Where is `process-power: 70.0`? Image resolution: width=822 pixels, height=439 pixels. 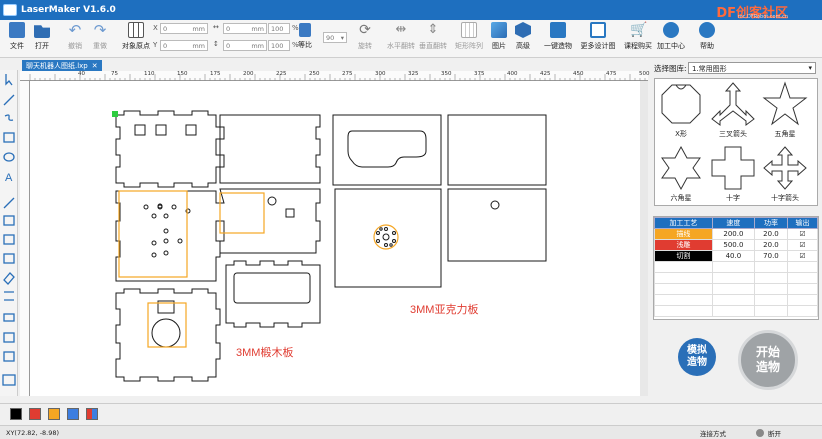 process-power: 70.0 is located at coordinates (771, 256).